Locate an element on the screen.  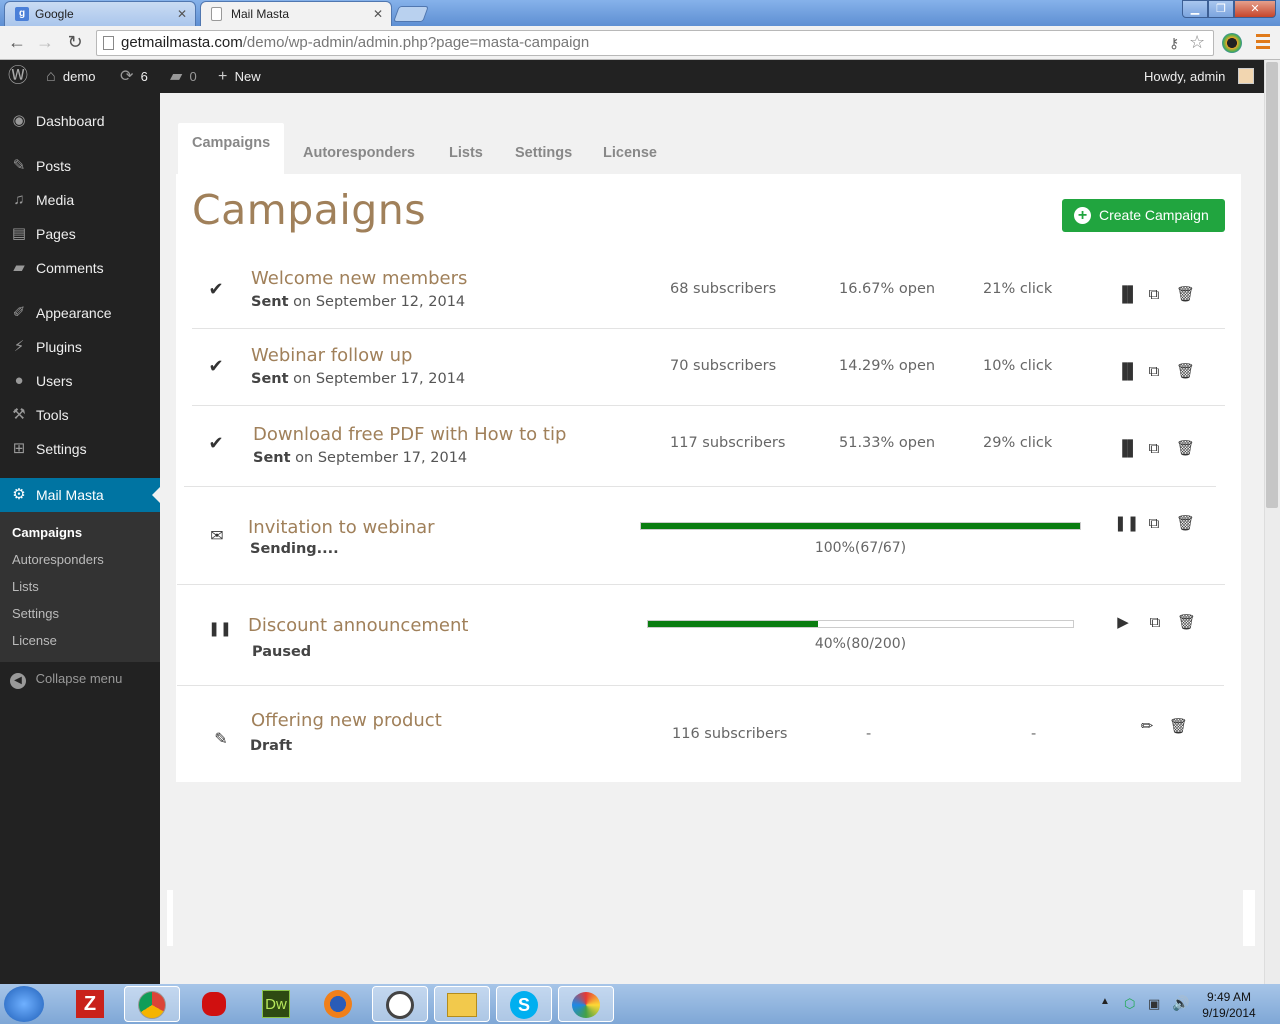
star-icon: ☆ is located at coordinates (1197, 42).